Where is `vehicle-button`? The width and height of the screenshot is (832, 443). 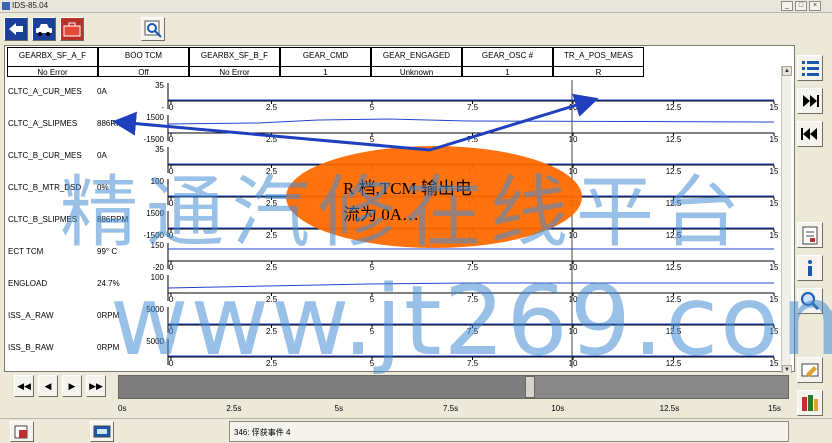 vehicle-button is located at coordinates (44, 29).